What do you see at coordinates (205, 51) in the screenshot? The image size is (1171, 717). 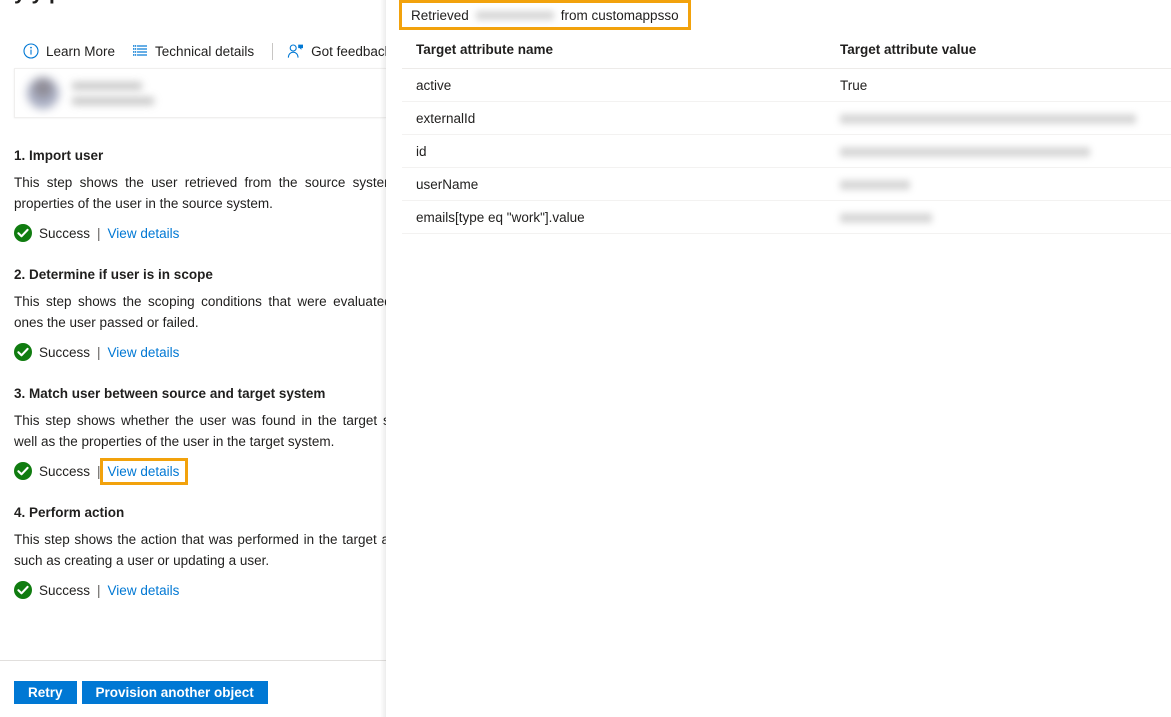 I see `technical-details-label: Technical details` at bounding box center [205, 51].